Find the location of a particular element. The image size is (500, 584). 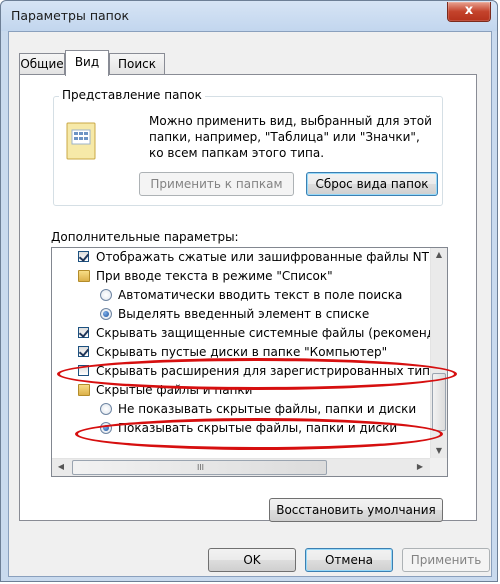

tab-search: Поиск is located at coordinates (137, 64).